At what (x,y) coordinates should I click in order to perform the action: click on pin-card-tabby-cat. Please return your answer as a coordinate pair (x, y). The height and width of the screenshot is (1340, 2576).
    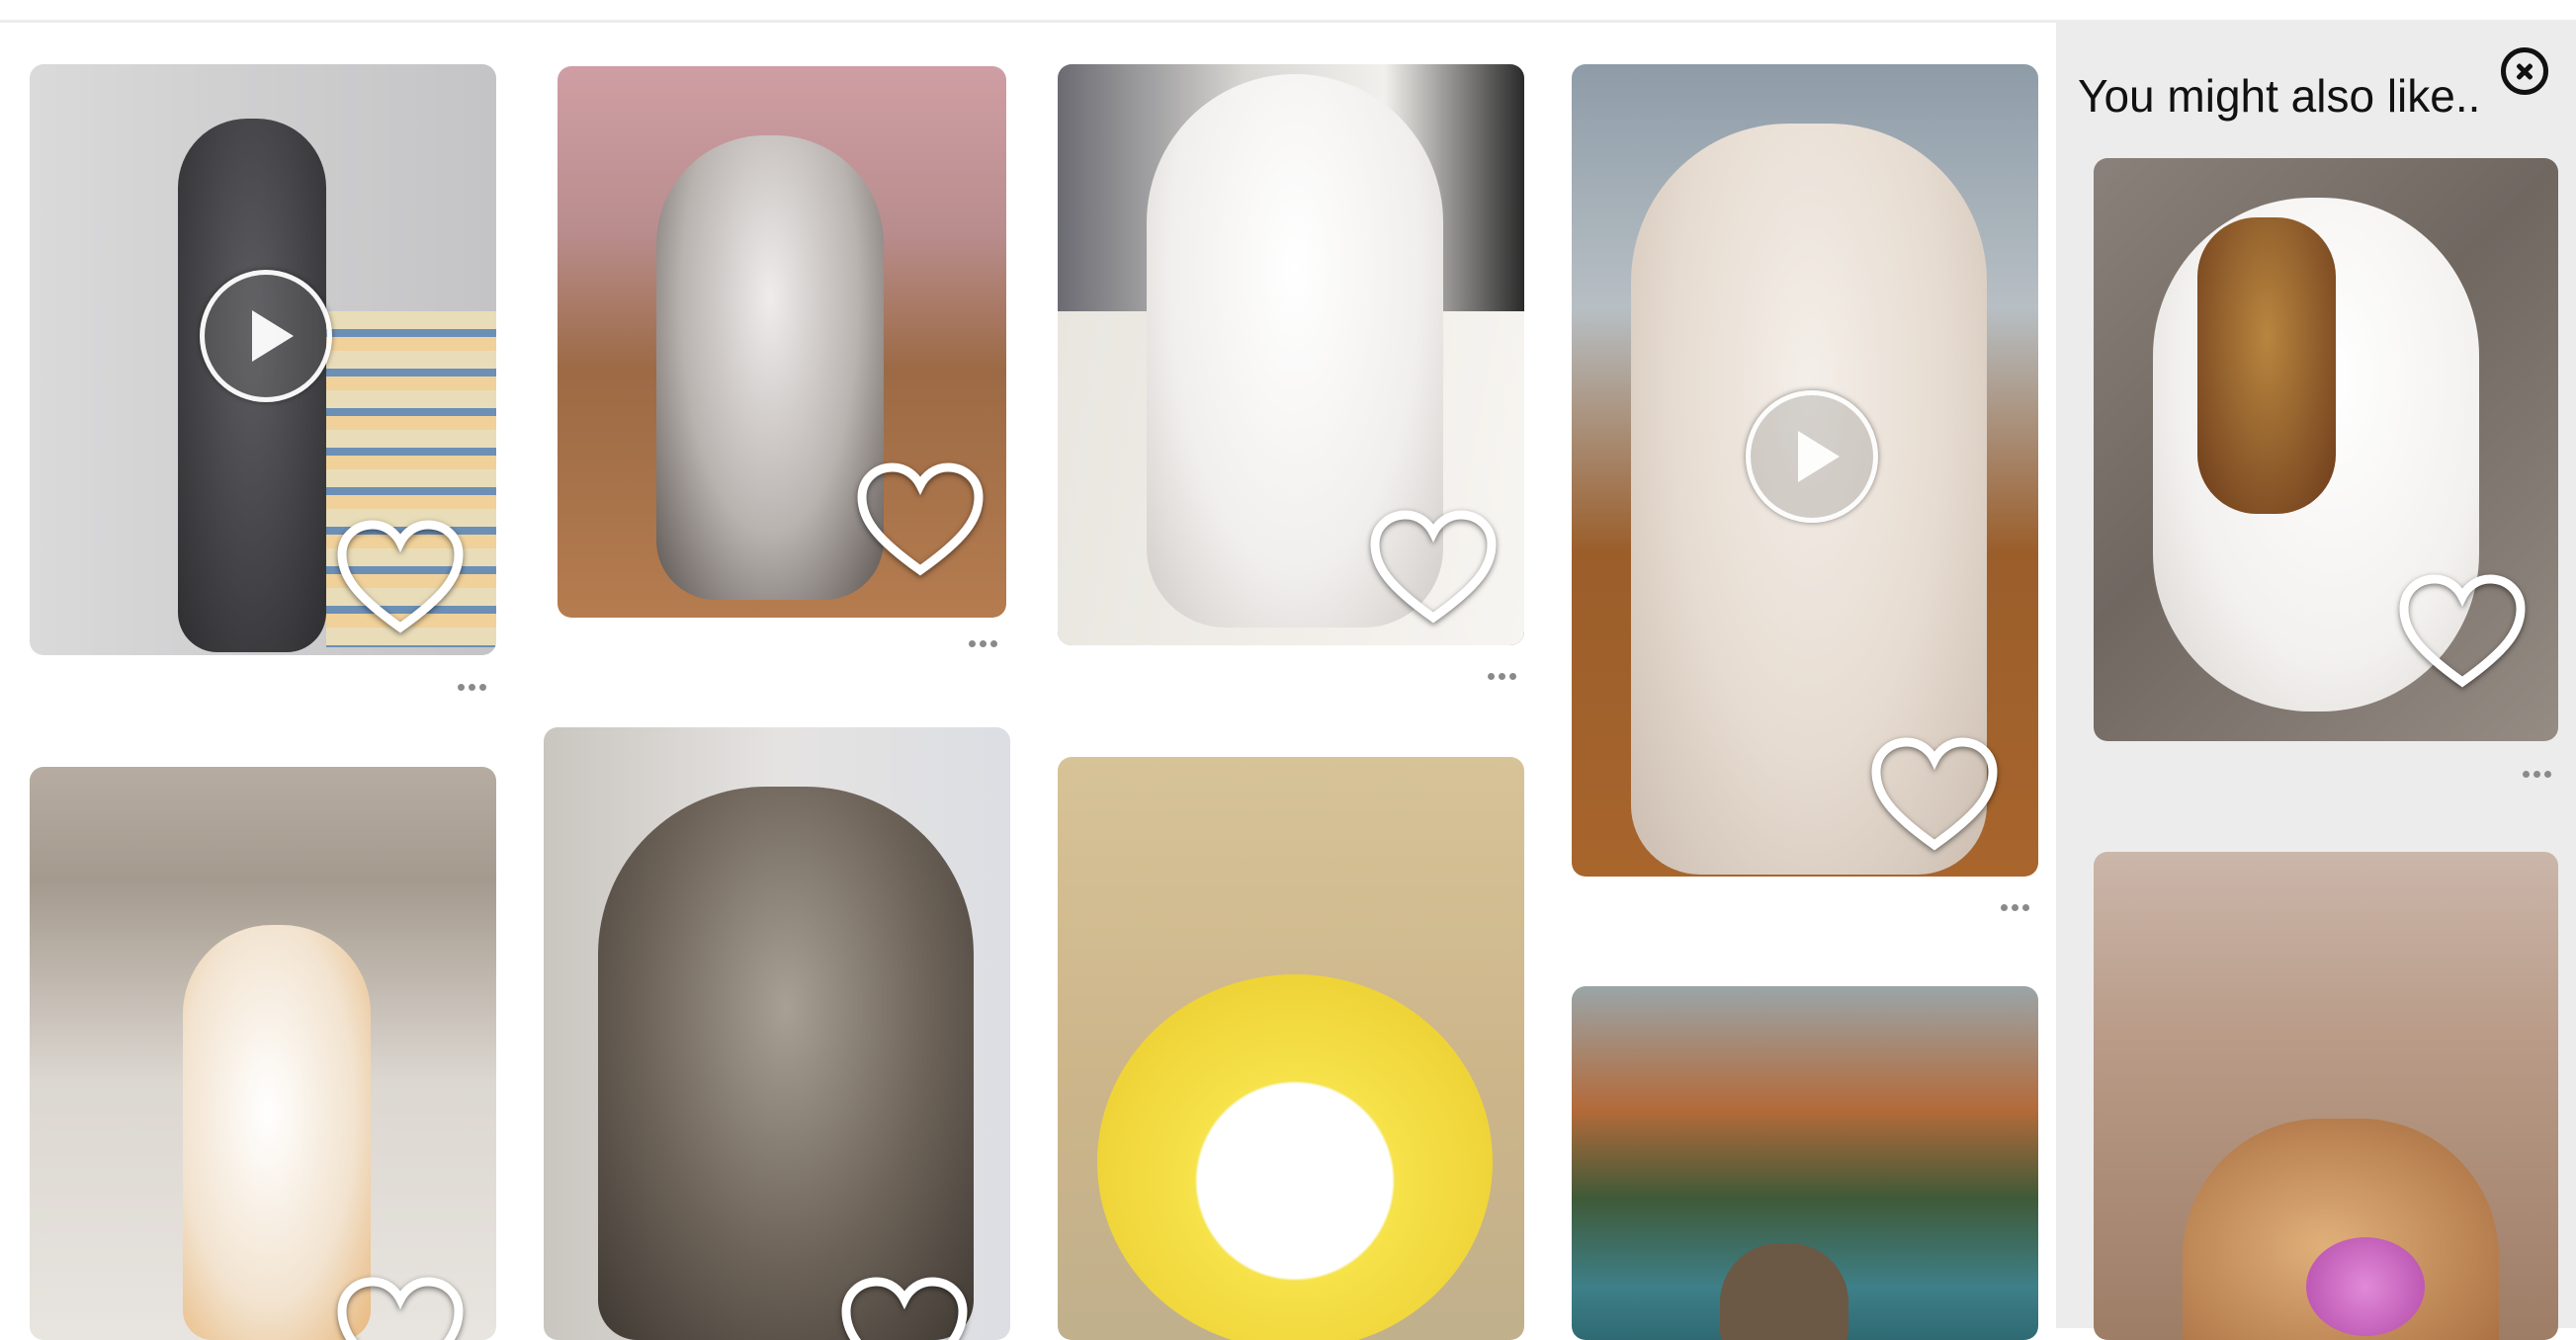
    Looking at the image, I should click on (777, 1033).